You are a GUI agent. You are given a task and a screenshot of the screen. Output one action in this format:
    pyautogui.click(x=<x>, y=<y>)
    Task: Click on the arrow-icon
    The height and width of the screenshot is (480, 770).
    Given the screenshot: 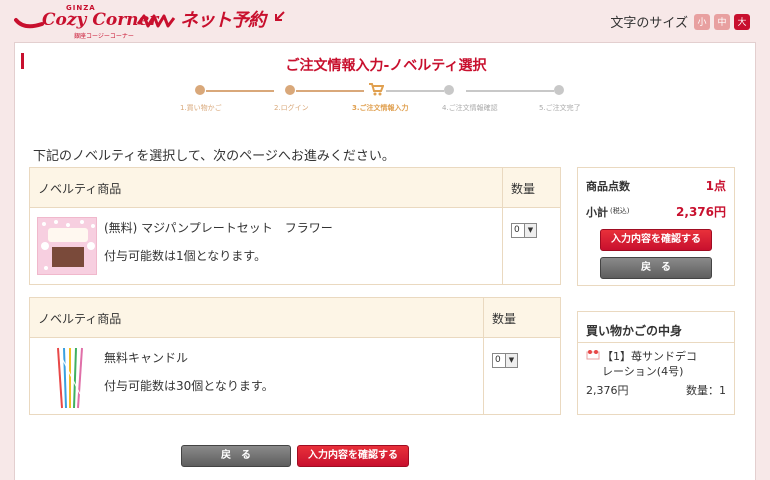 What is the action you would take?
    pyautogui.click(x=280, y=16)
    